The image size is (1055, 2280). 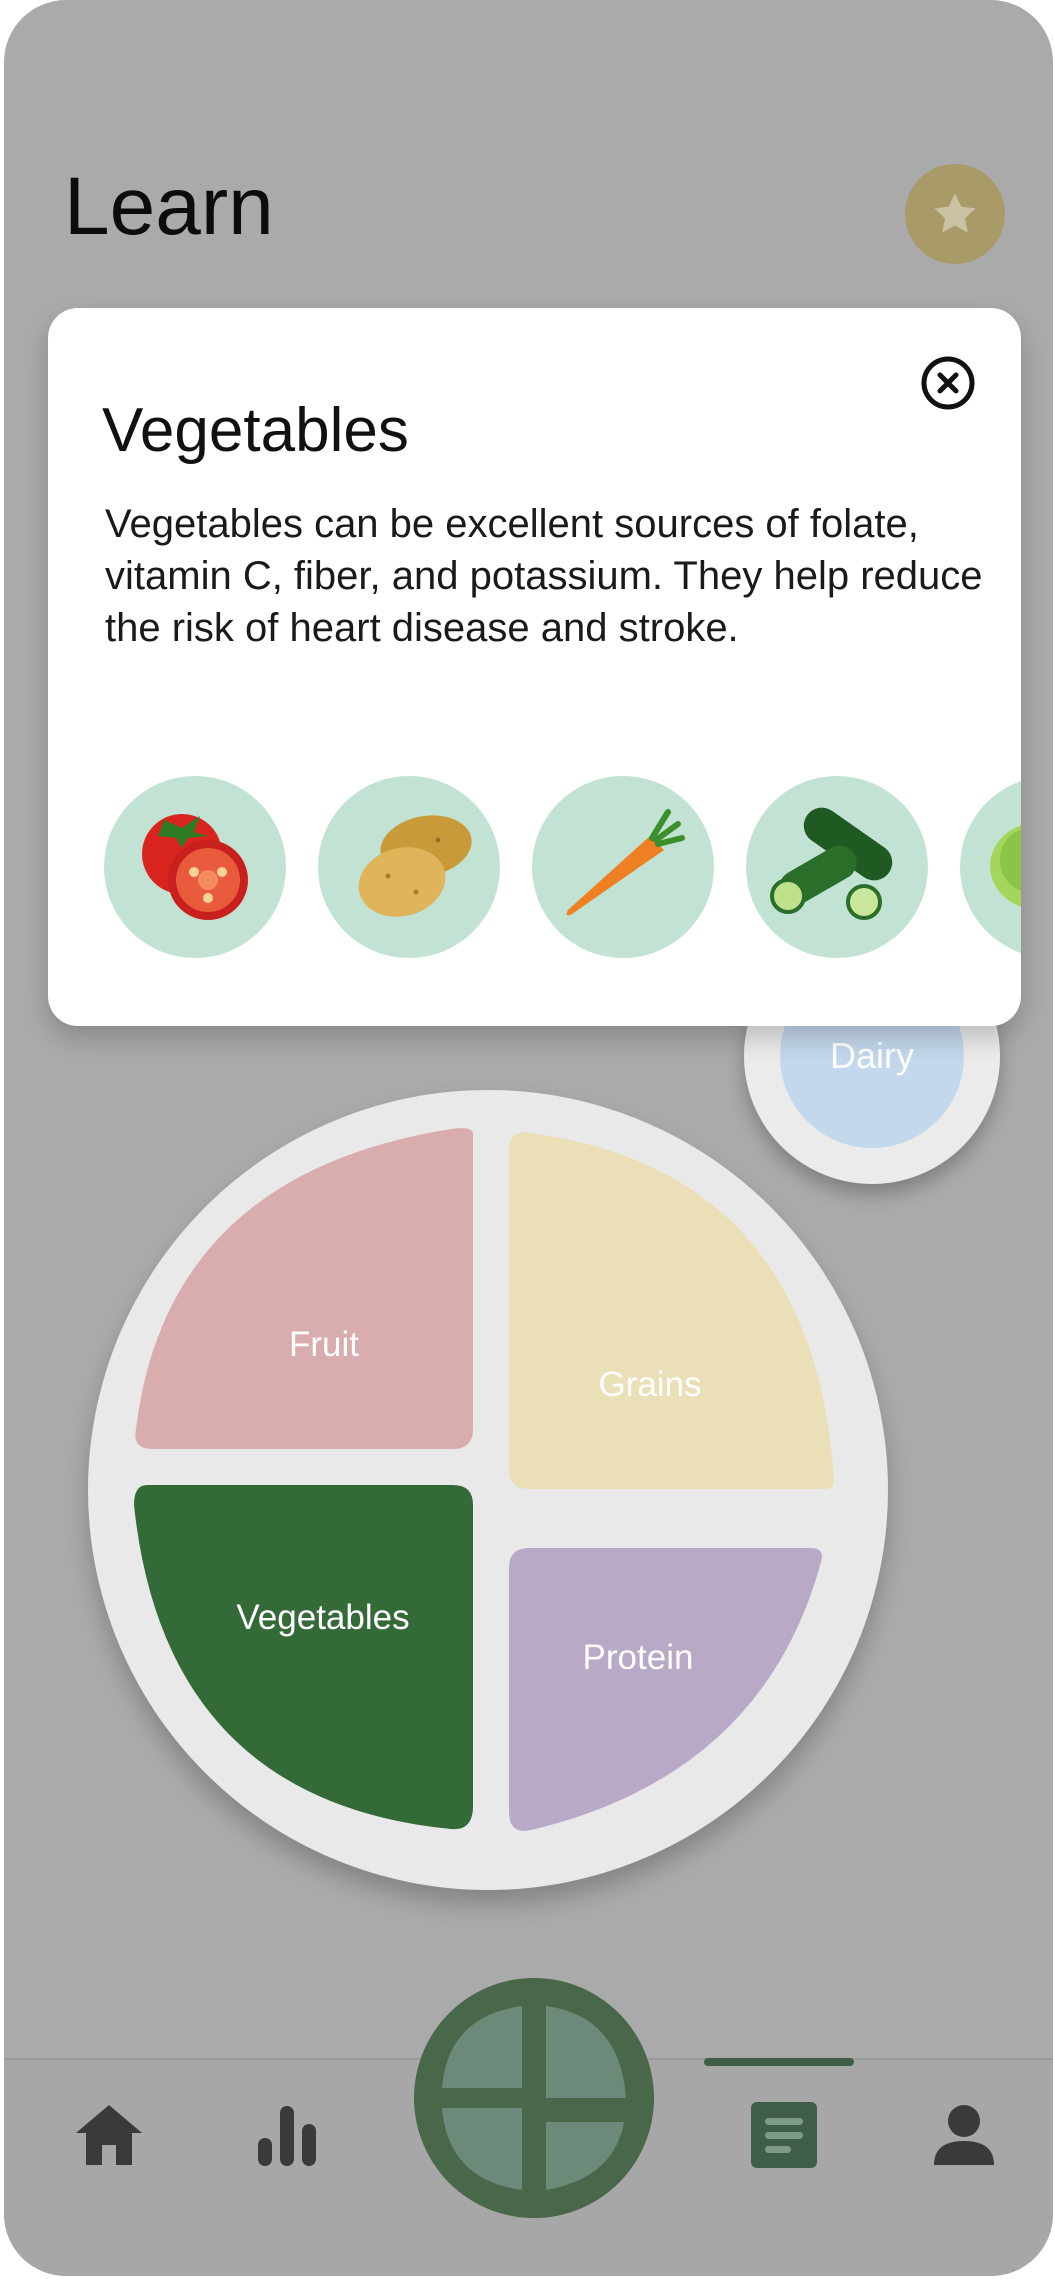 I want to click on home-icon, so click(x=109, y=2135).